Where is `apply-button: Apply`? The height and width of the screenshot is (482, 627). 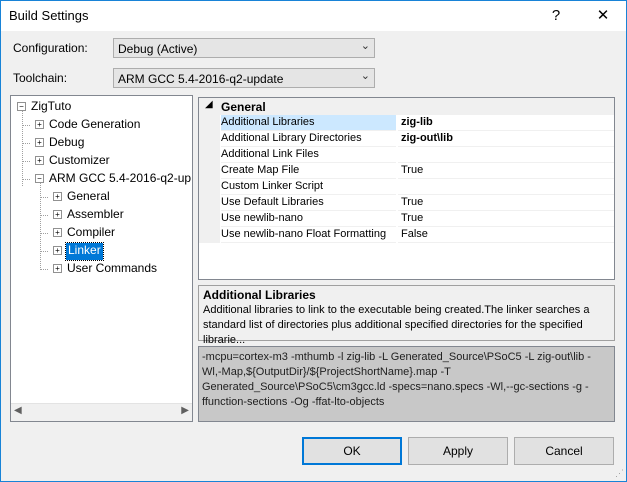 apply-button: Apply is located at coordinates (458, 451).